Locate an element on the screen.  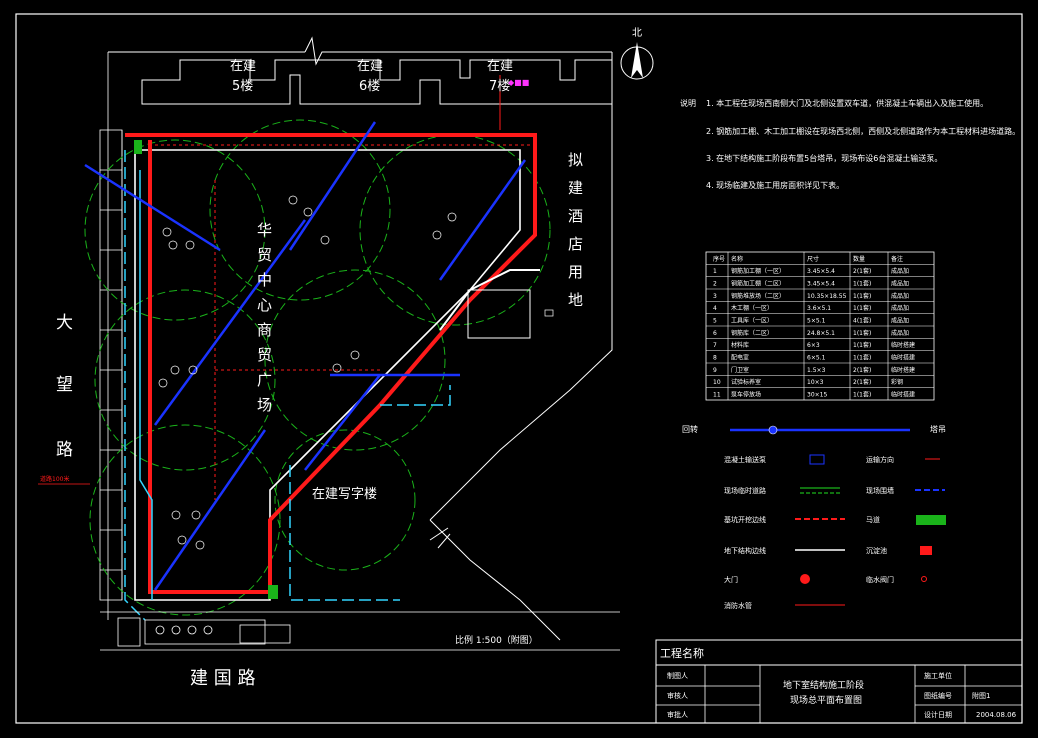
note-4: 4. 现场临建及施工用房面积详见下表。 is located at coordinates (775, 185).